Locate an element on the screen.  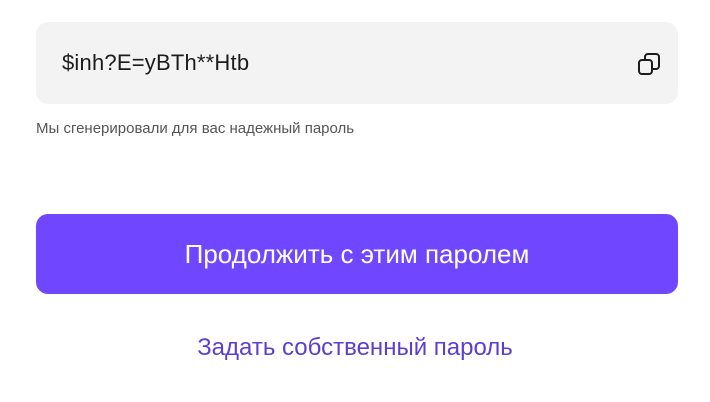
generated-password-value: $inh?E=yBTh**Htb is located at coordinates (156, 62).